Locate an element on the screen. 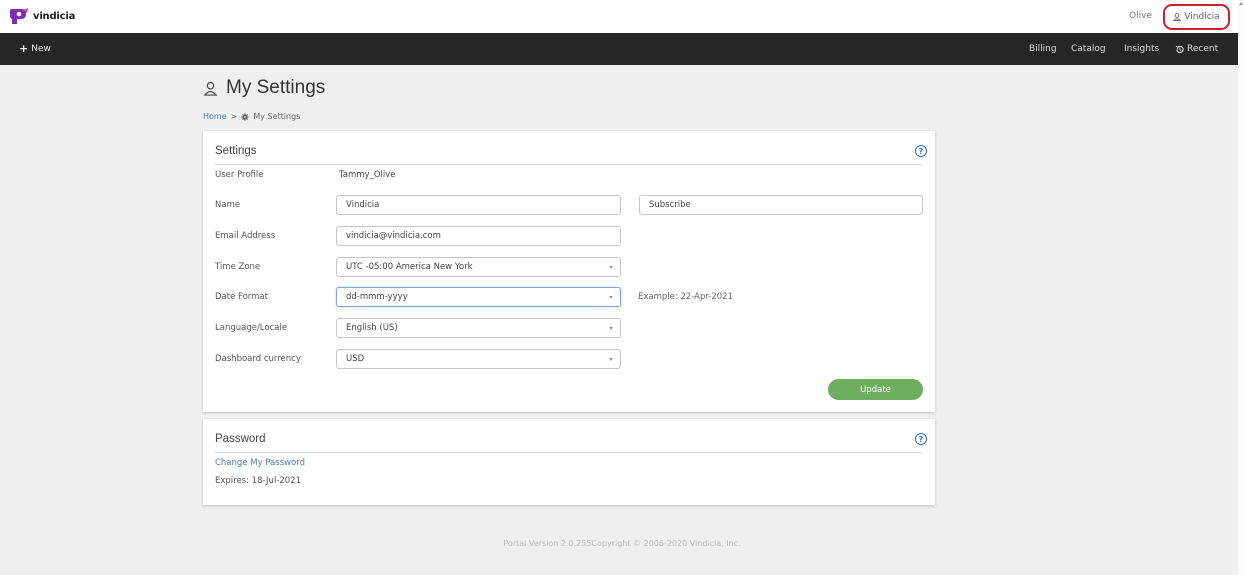 This screenshot has width=1244, height=575. page-title: My Settings is located at coordinates (264, 88).